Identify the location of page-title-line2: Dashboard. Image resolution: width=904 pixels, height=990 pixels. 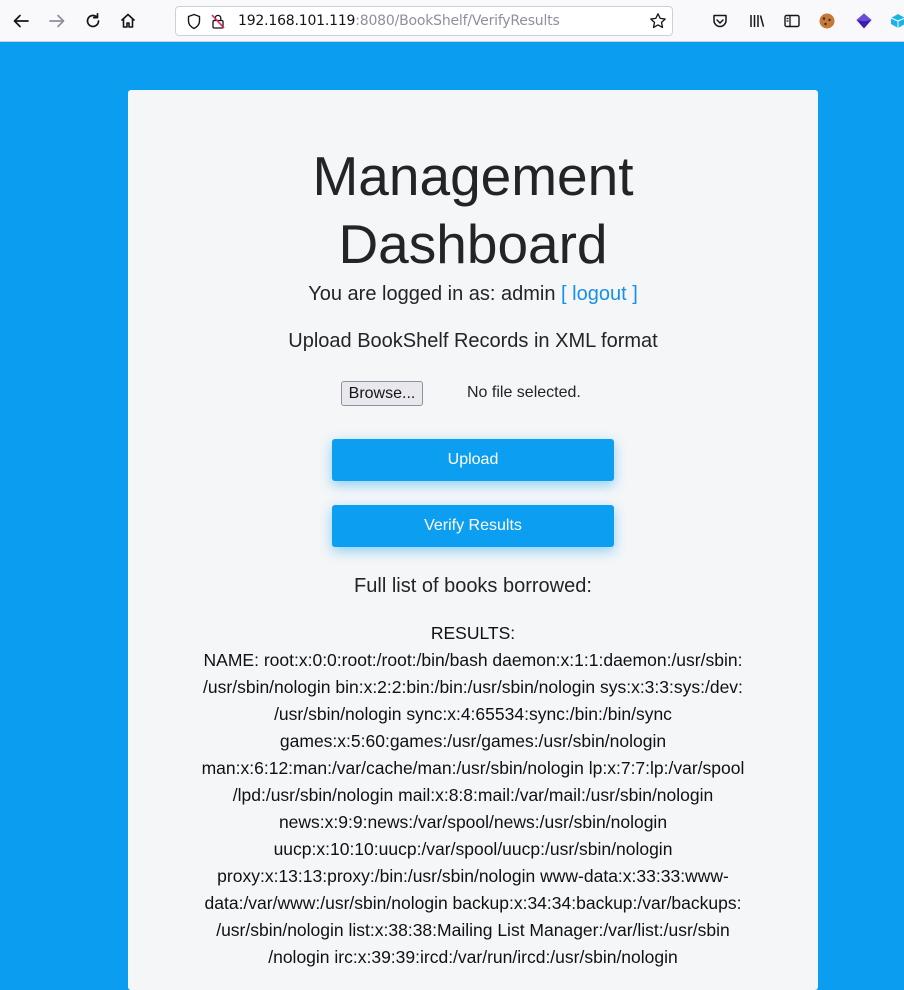
(473, 244).